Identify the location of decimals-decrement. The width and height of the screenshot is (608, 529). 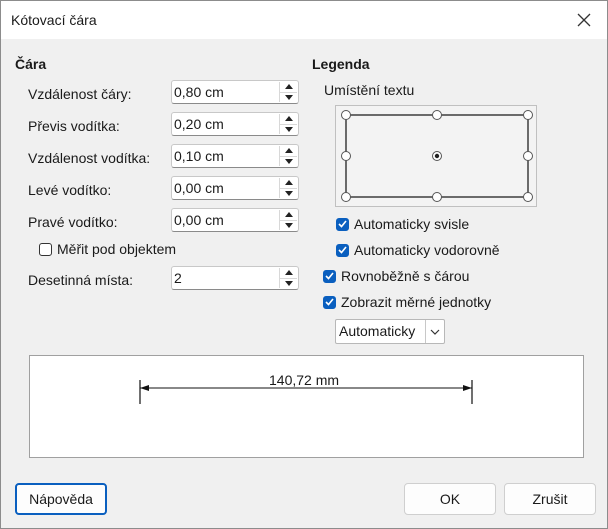
(288, 283).